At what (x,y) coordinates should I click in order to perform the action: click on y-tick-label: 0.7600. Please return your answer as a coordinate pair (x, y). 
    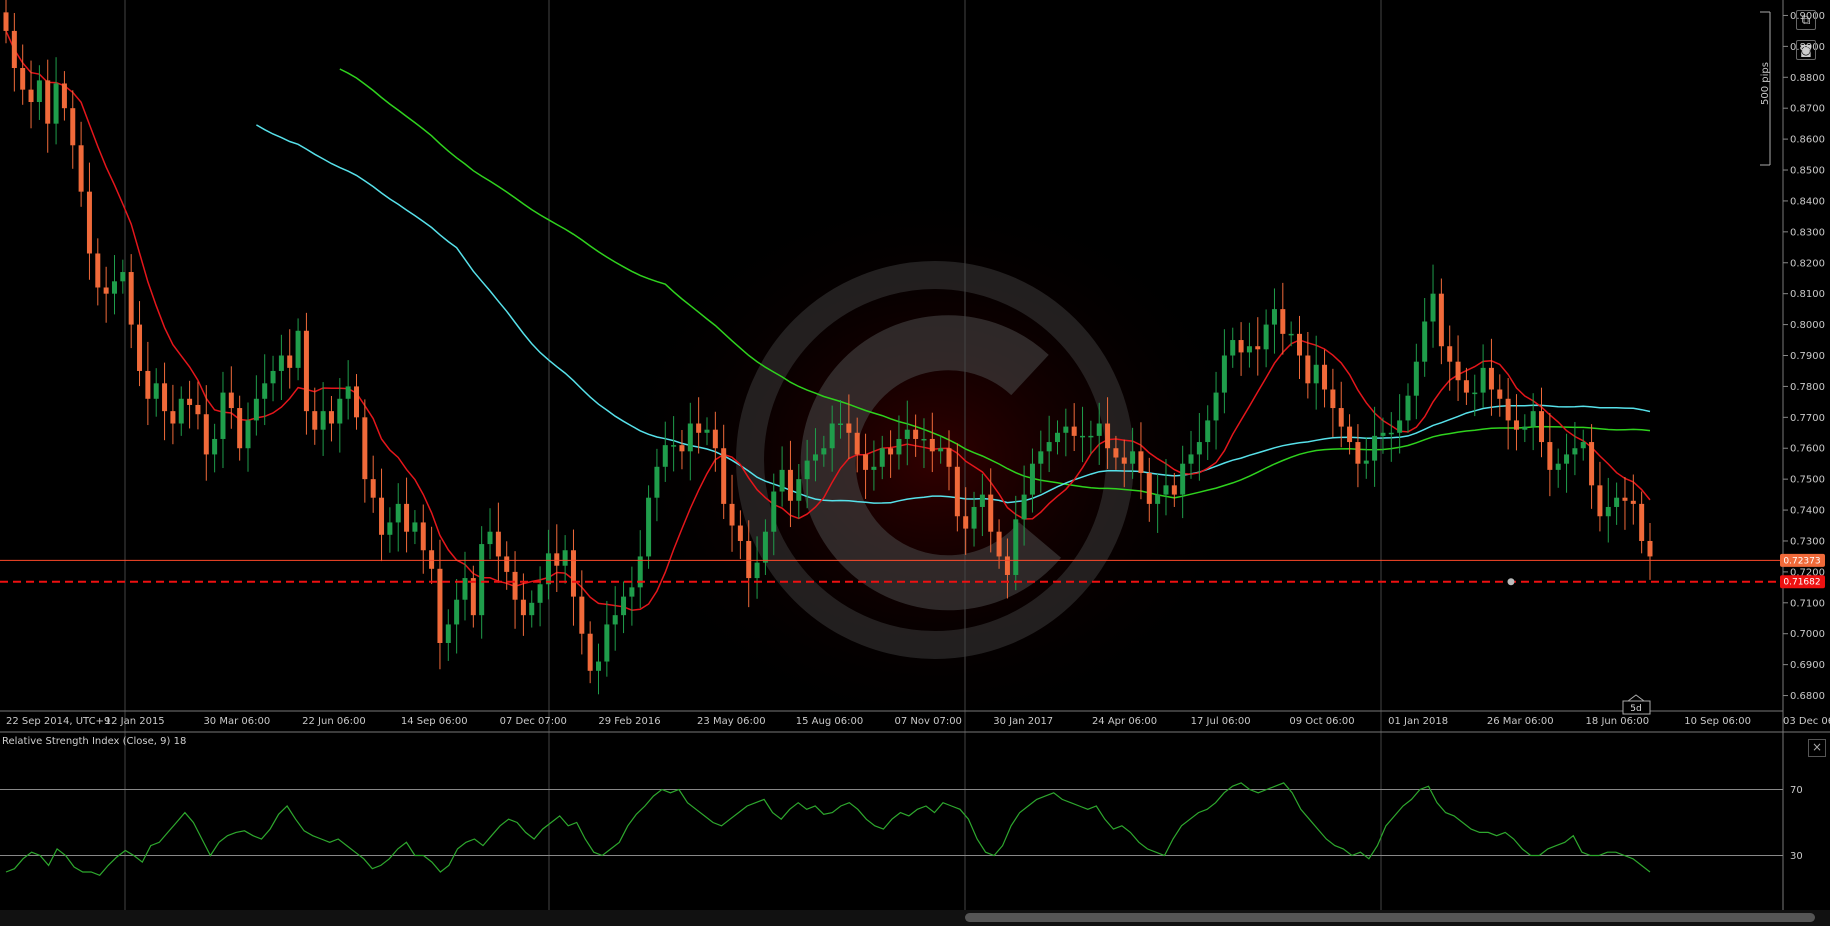
    Looking at the image, I should click on (1807, 449).